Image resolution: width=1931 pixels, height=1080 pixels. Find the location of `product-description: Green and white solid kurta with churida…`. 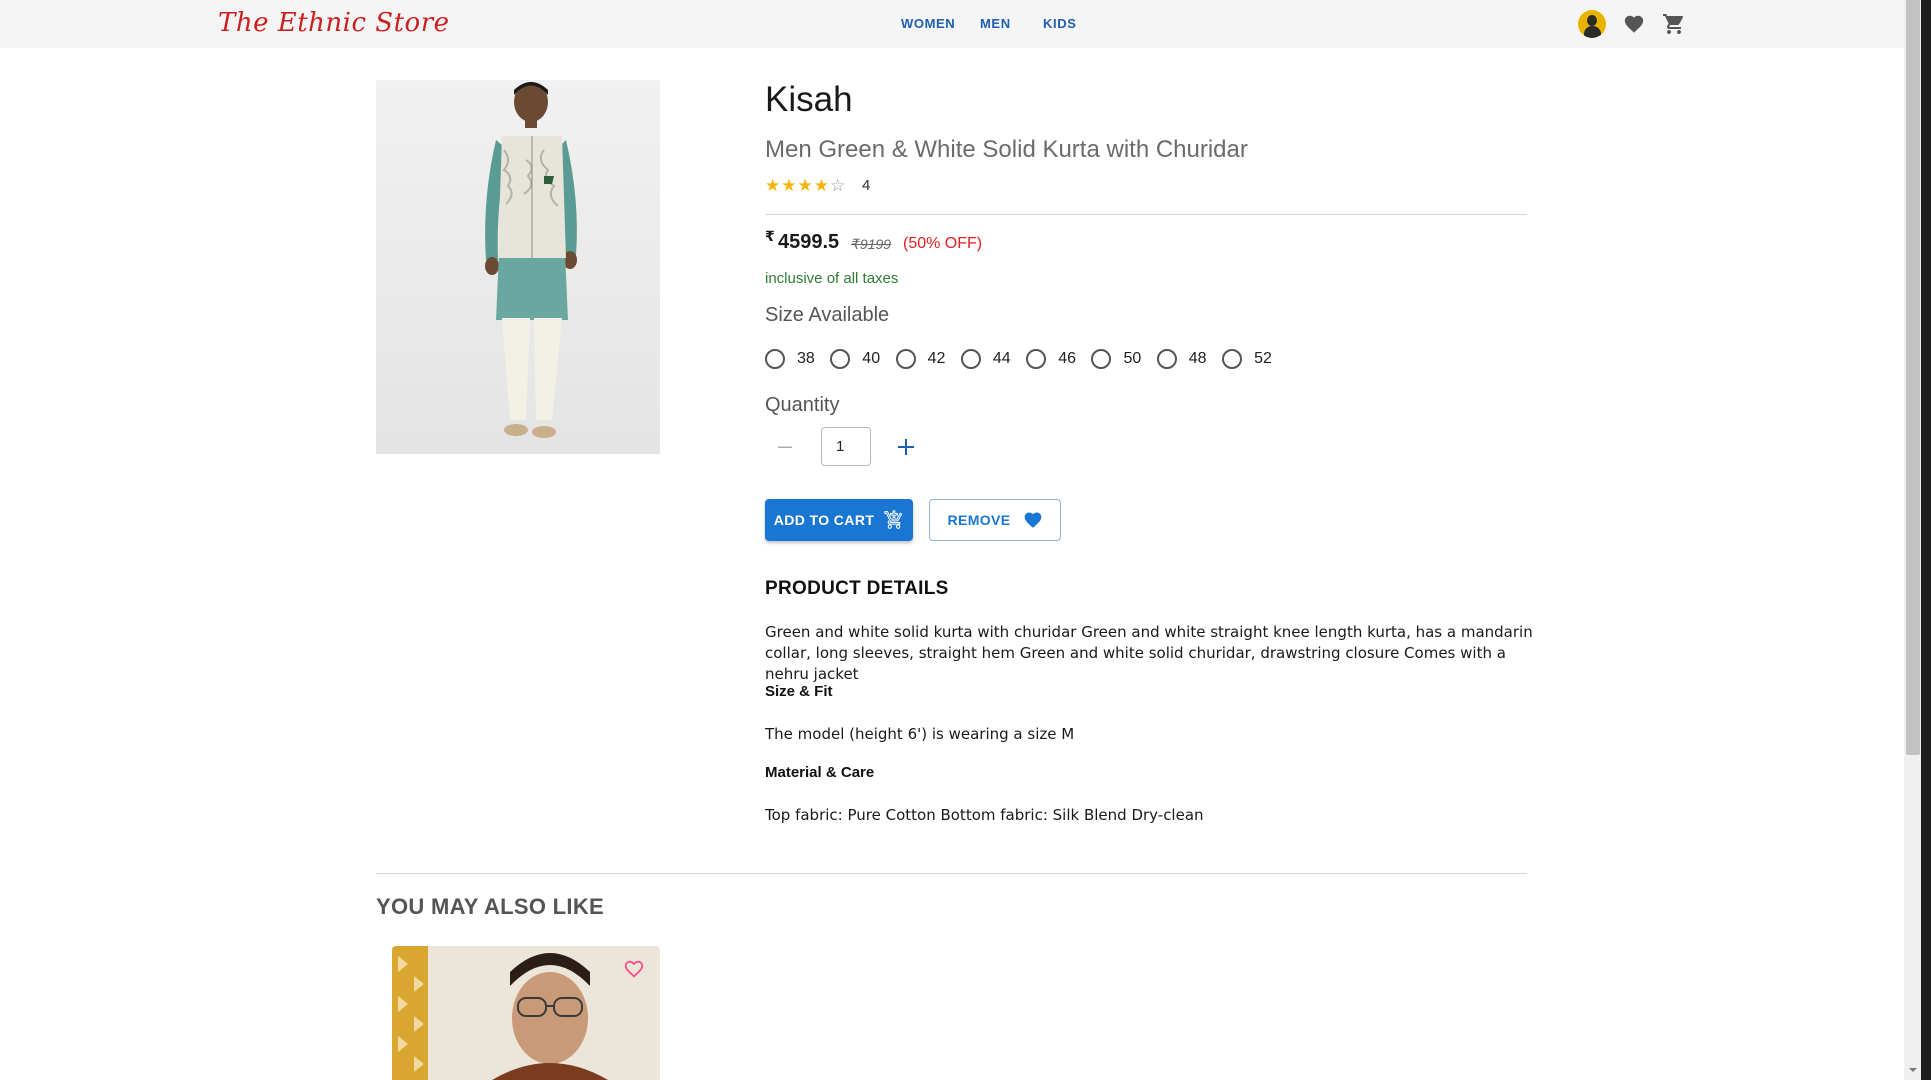

product-description: Green and white solid kurta with churida… is located at coordinates (1149, 653).